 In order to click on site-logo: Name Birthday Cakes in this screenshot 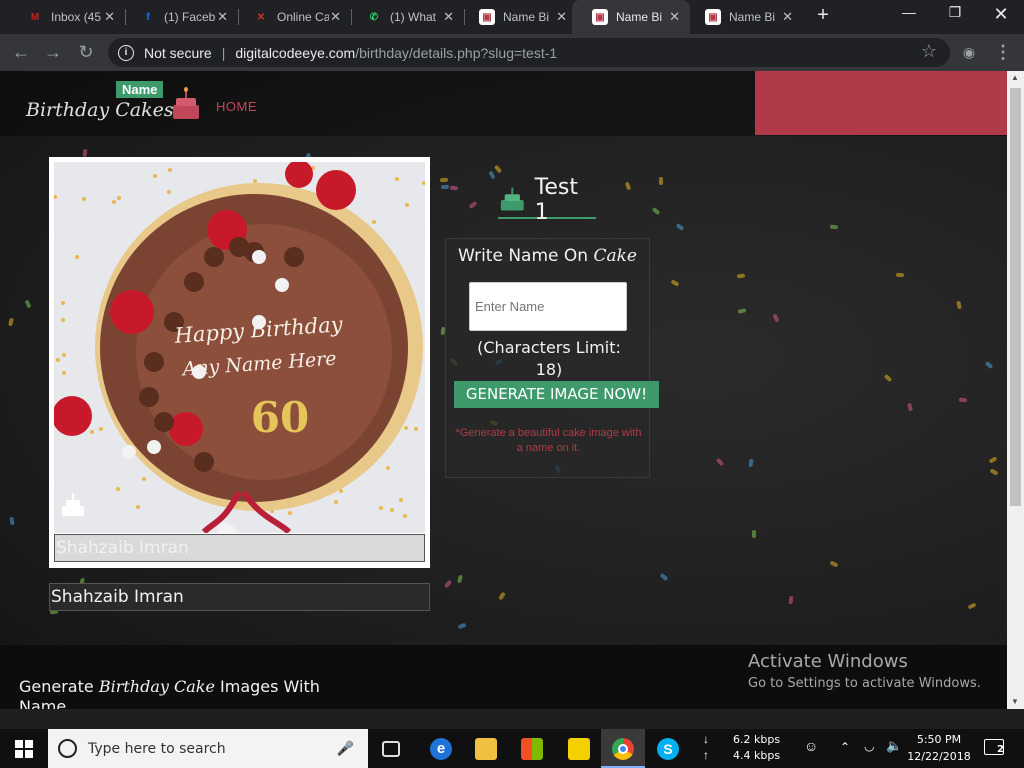, I will do `click(116, 105)`.